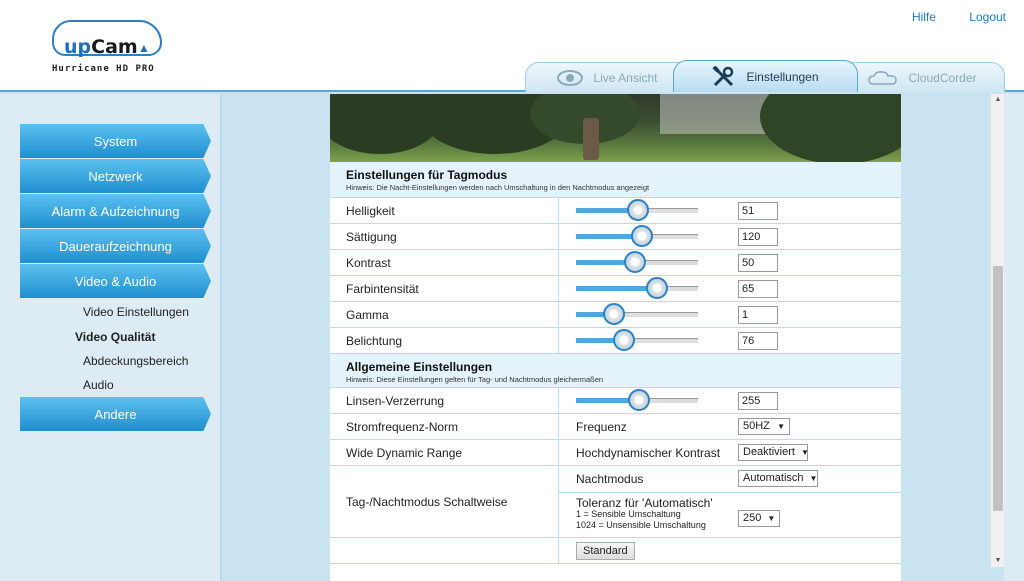 This screenshot has width=1024, height=581. What do you see at coordinates (444, 501) in the screenshot?
I see `setting-label: Tag-/Nachtmodus Schaltweise` at bounding box center [444, 501].